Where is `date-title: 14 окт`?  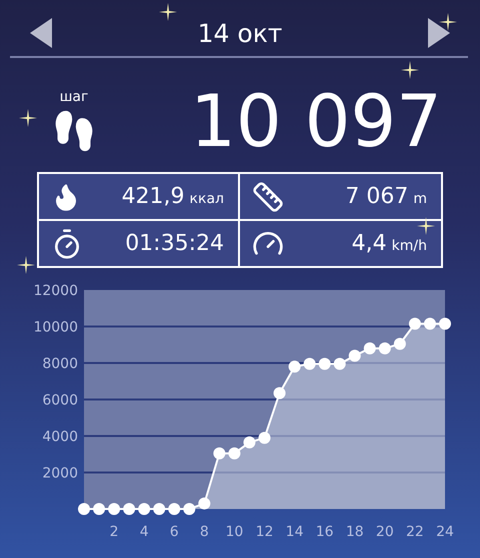
date-title: 14 окт is located at coordinates (240, 33).